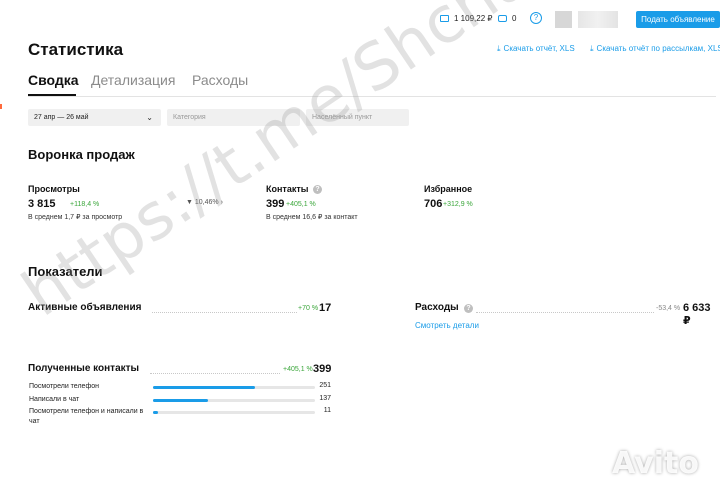 Image resolution: width=720 pixels, height=489 pixels. I want to click on bar-fill-chat, so click(181, 400).